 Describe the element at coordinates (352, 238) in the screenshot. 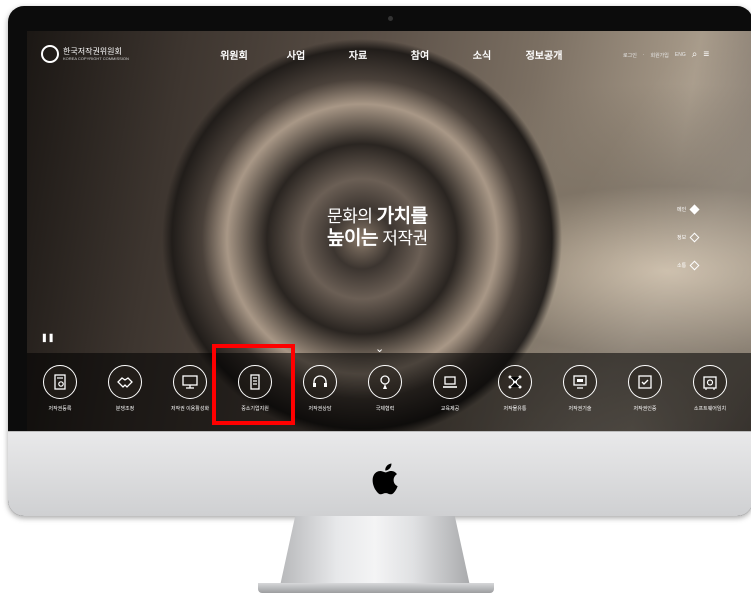

I see `slogan-emphasis: 높이는` at that location.